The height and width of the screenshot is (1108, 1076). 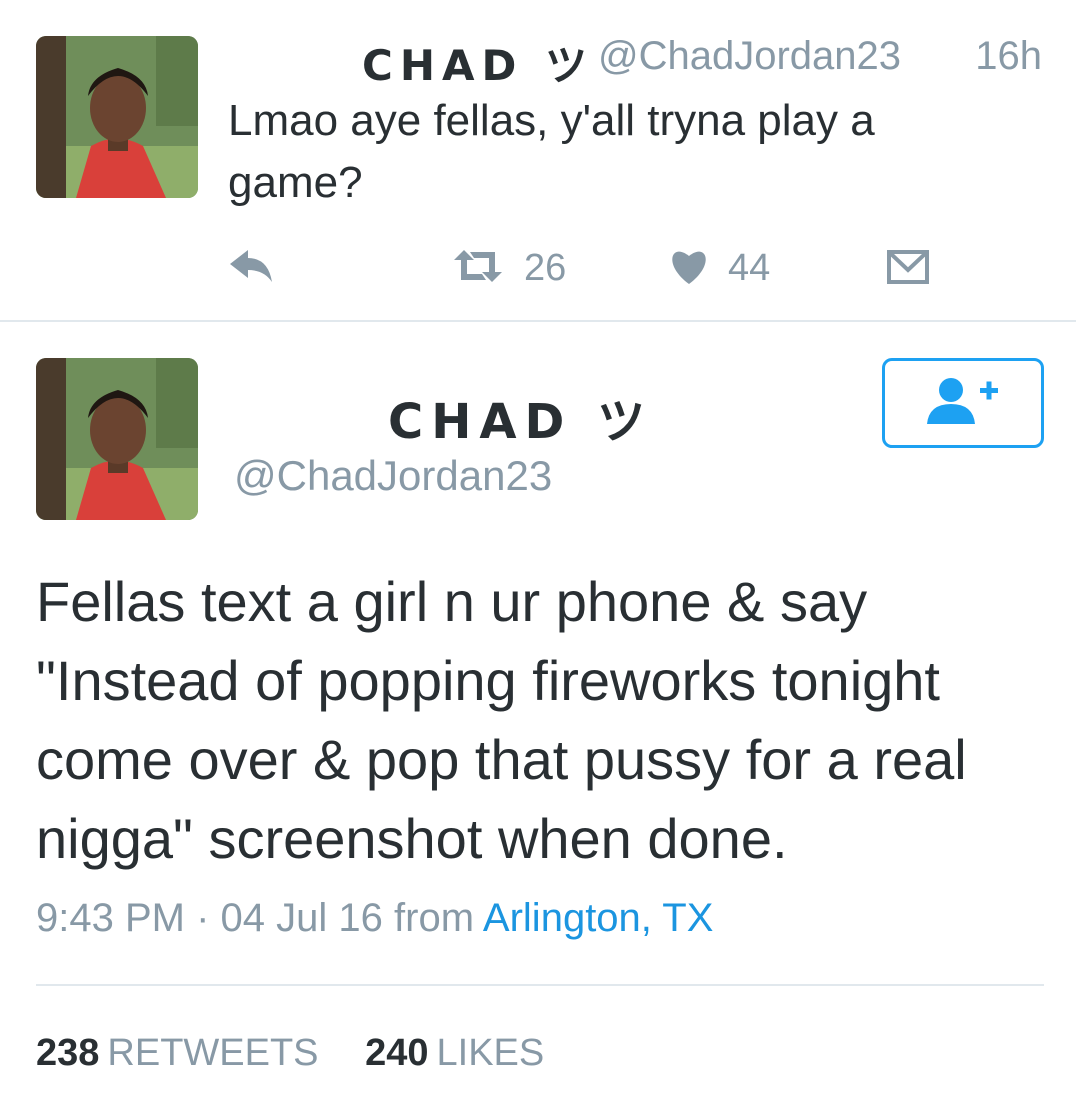 I want to click on heart-icon, so click(x=689, y=268).